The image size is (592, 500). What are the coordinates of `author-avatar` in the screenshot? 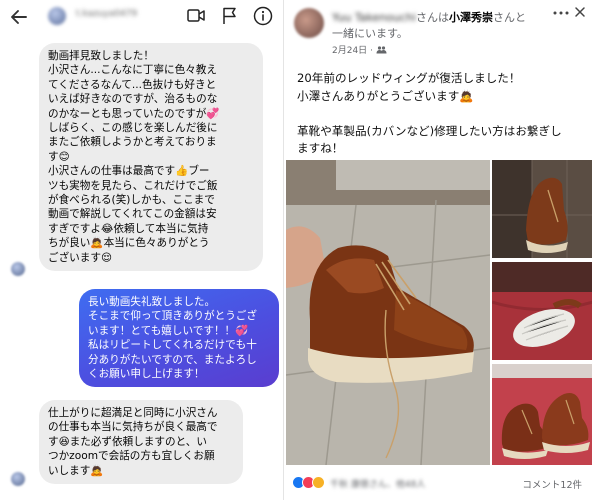 It's located at (309, 23).